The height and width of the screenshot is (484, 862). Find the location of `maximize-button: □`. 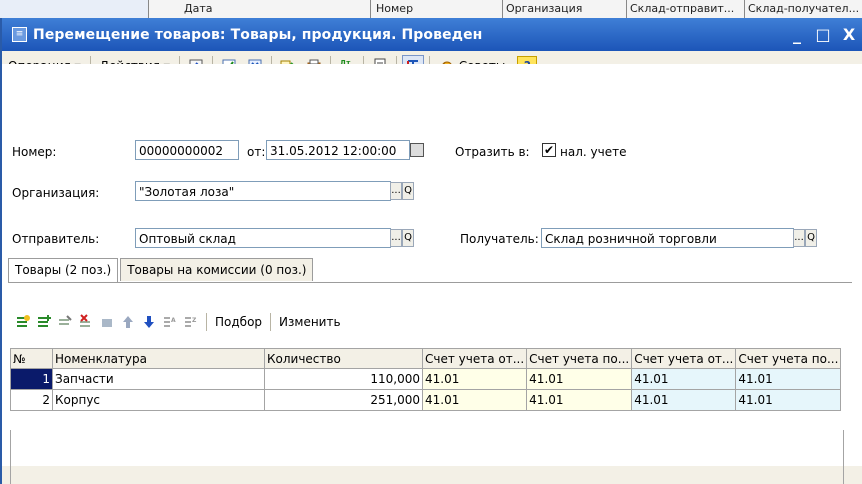

maximize-button: □ is located at coordinates (823, 34).